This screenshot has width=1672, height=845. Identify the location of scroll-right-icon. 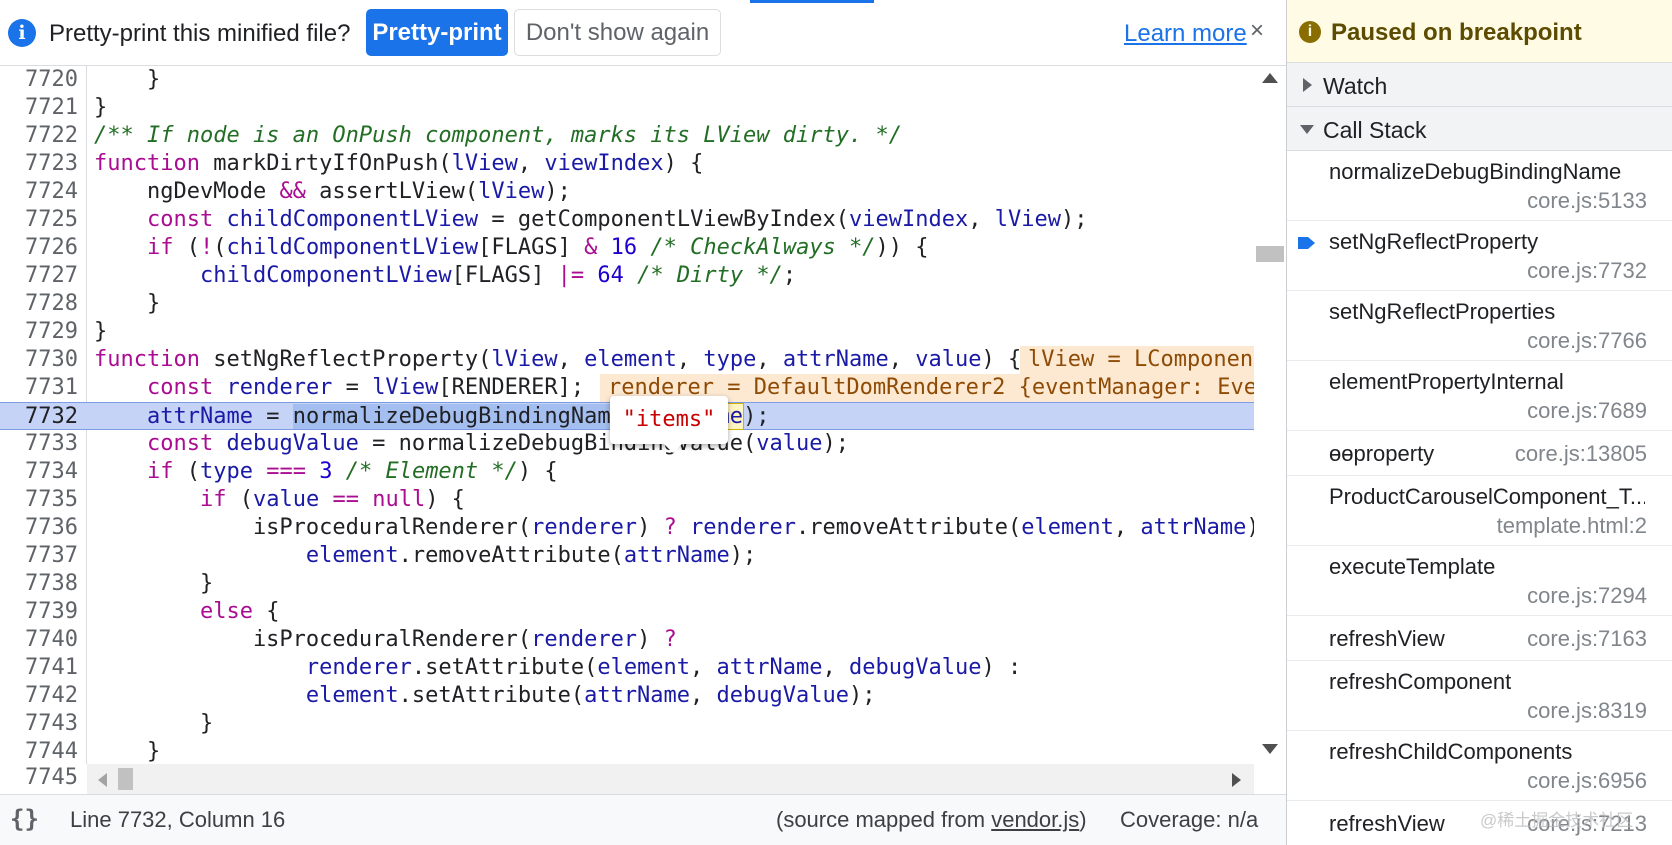
(1236, 780).